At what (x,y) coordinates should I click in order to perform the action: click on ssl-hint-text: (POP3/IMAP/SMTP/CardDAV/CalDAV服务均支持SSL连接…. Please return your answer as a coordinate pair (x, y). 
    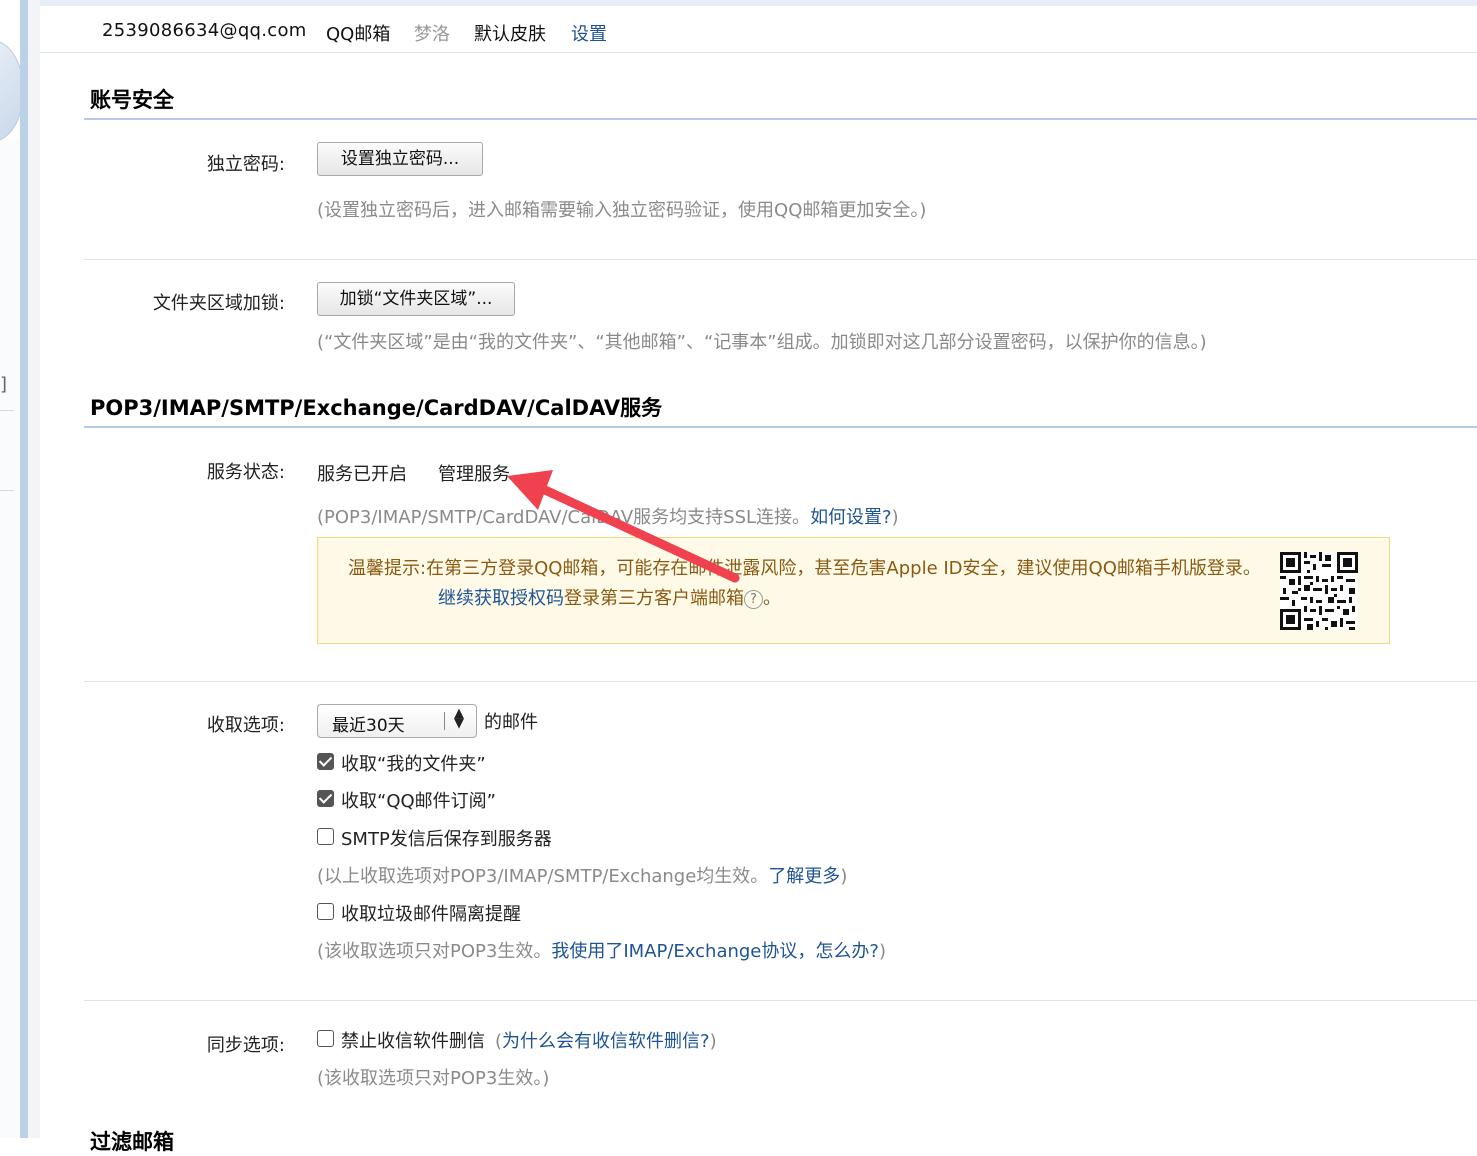
    Looking at the image, I should click on (564, 517).